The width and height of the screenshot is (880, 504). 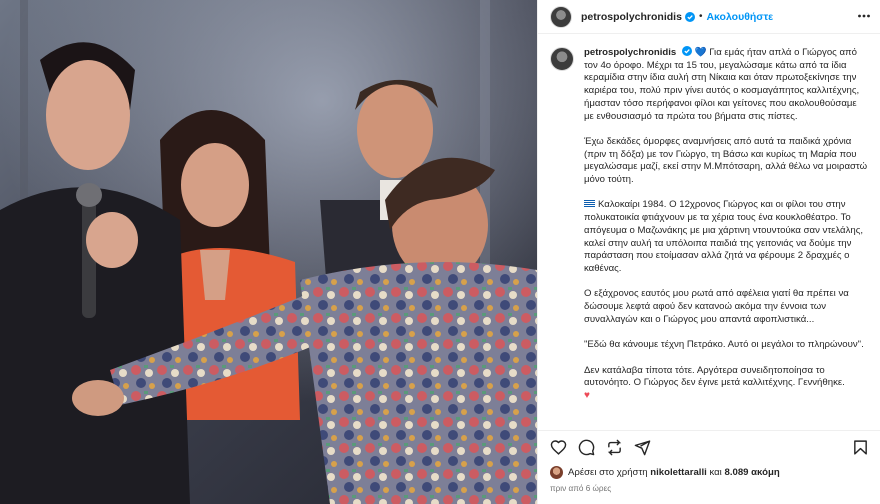 What do you see at coordinates (608, 472) in the screenshot?
I see `likes-prefix: Αρέσει στο χρήστη` at bounding box center [608, 472].